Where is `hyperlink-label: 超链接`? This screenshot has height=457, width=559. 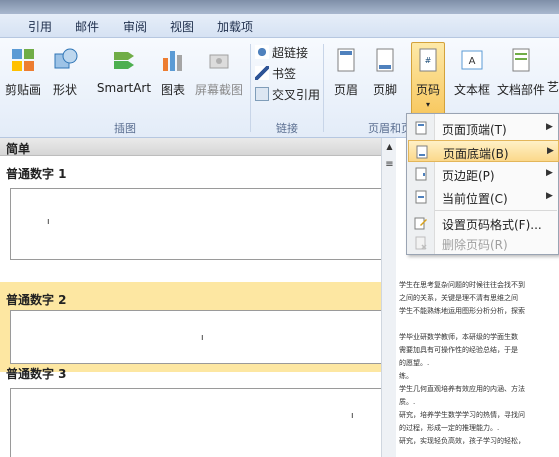 hyperlink-label: 超链接 is located at coordinates (290, 53).